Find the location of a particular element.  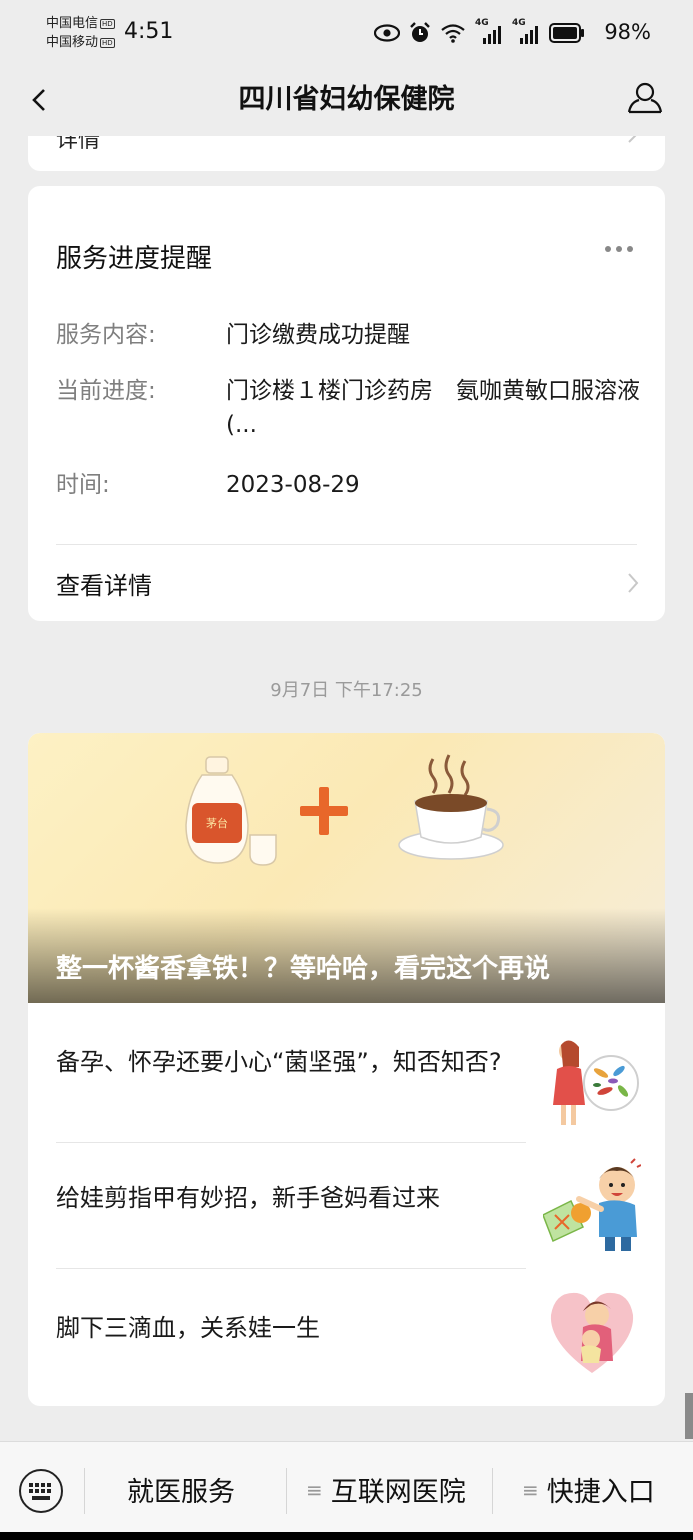

menu-quick-access: ≡ 快捷入口 is located at coordinates (588, 1489).